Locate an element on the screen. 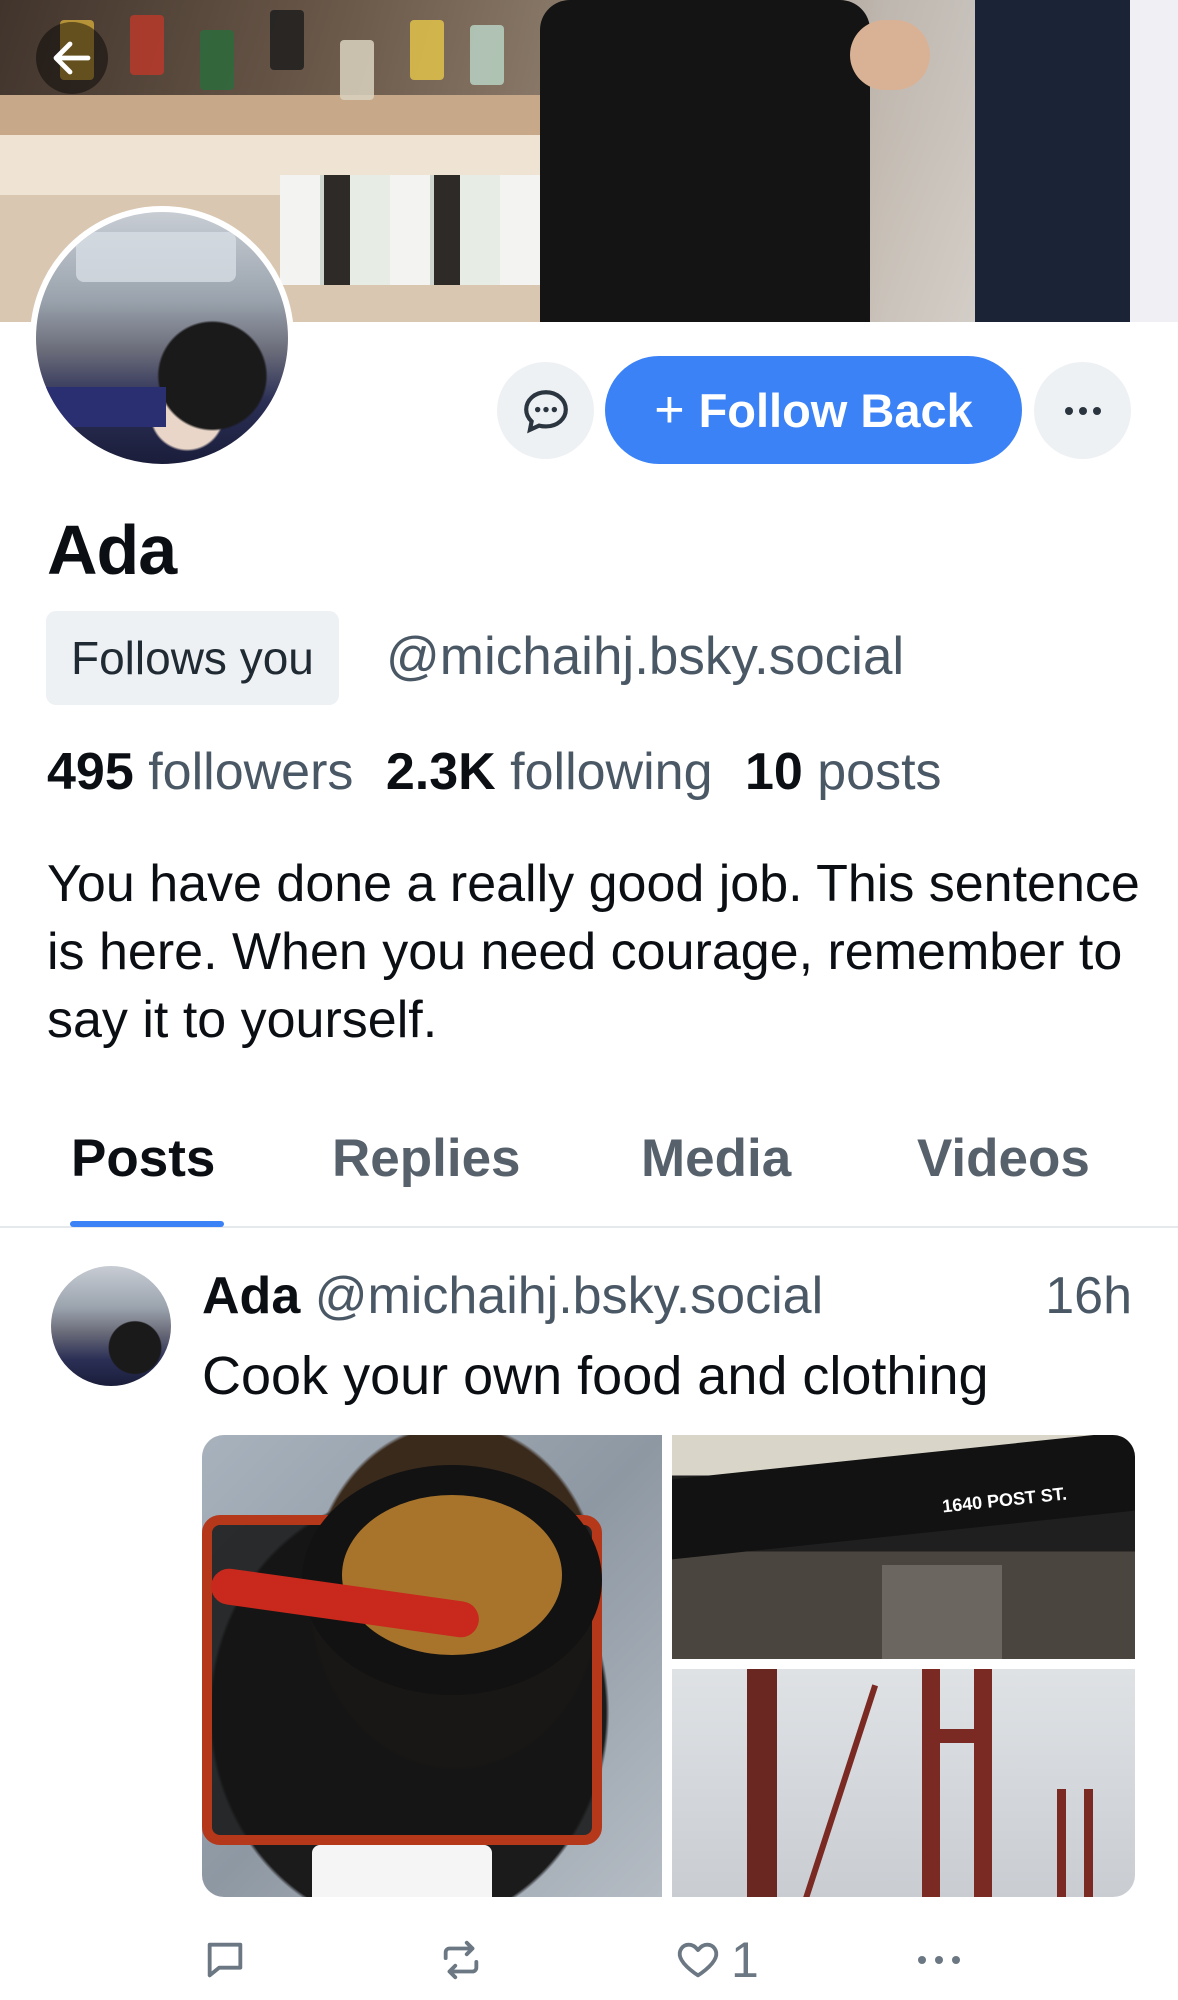 This screenshot has width=1178, height=2000. followers-label: followers is located at coordinates (251, 772).